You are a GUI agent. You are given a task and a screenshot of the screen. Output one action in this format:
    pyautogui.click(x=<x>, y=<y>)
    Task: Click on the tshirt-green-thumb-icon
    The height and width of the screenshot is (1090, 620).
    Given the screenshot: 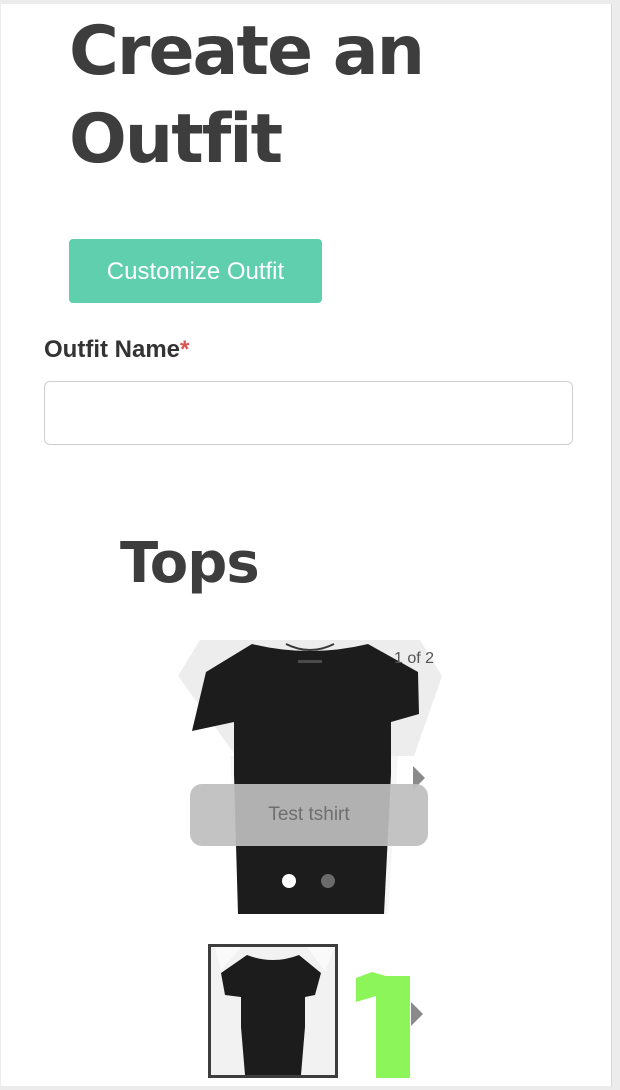 What is the action you would take?
    pyautogui.click(x=383, y=1025)
    